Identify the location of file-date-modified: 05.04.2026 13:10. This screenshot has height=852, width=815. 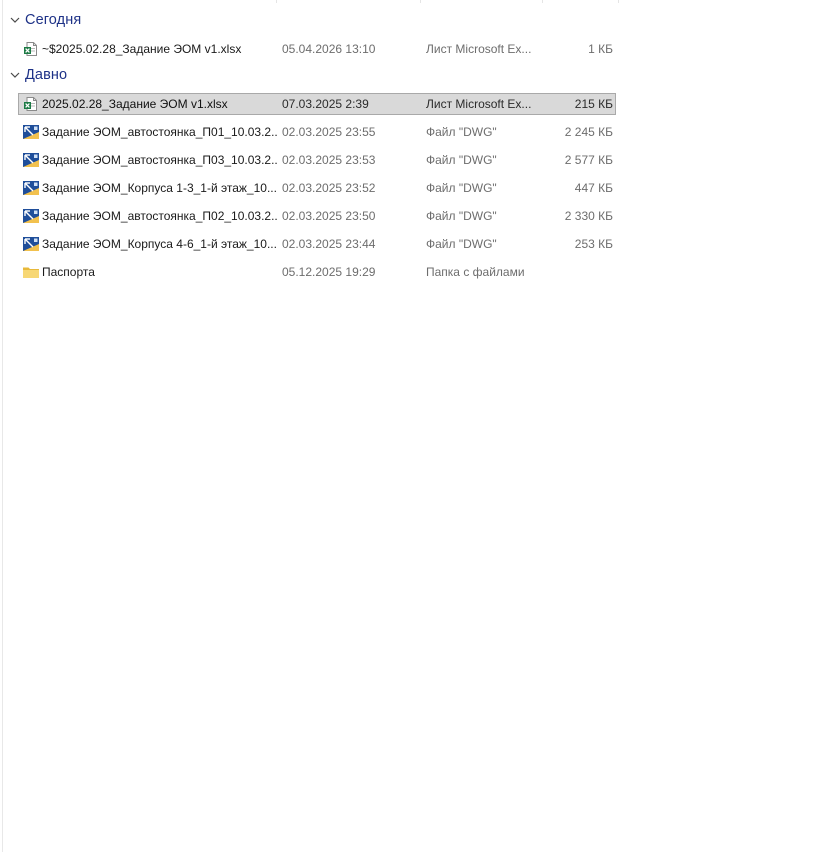
(329, 49).